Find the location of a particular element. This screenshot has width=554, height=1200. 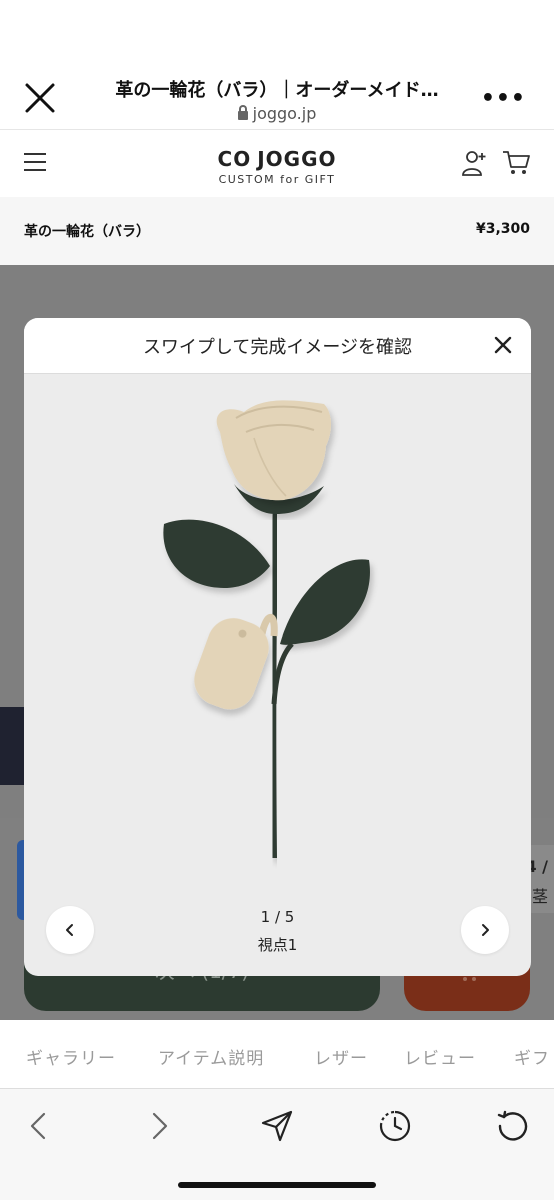

back-icon is located at coordinates (39, 1126).